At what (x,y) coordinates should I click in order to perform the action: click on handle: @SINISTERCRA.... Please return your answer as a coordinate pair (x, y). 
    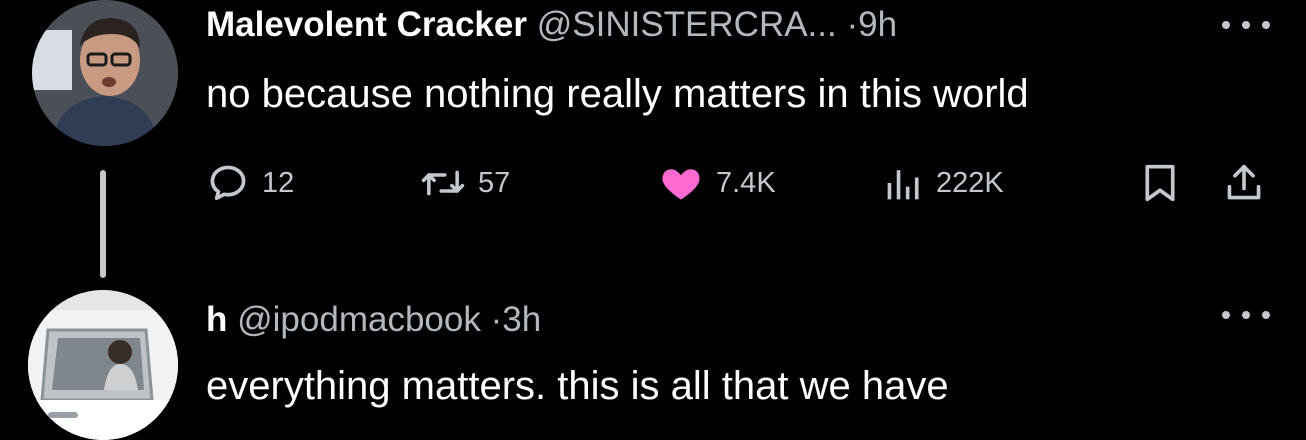
    Looking at the image, I should click on (687, 24).